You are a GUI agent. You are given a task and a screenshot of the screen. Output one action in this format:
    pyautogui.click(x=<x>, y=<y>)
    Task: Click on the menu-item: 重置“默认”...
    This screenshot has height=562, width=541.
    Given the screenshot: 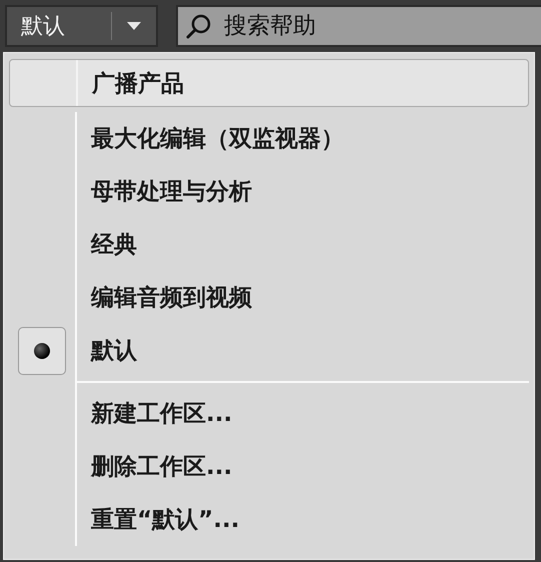 What is the action you would take?
    pyautogui.click(x=269, y=519)
    